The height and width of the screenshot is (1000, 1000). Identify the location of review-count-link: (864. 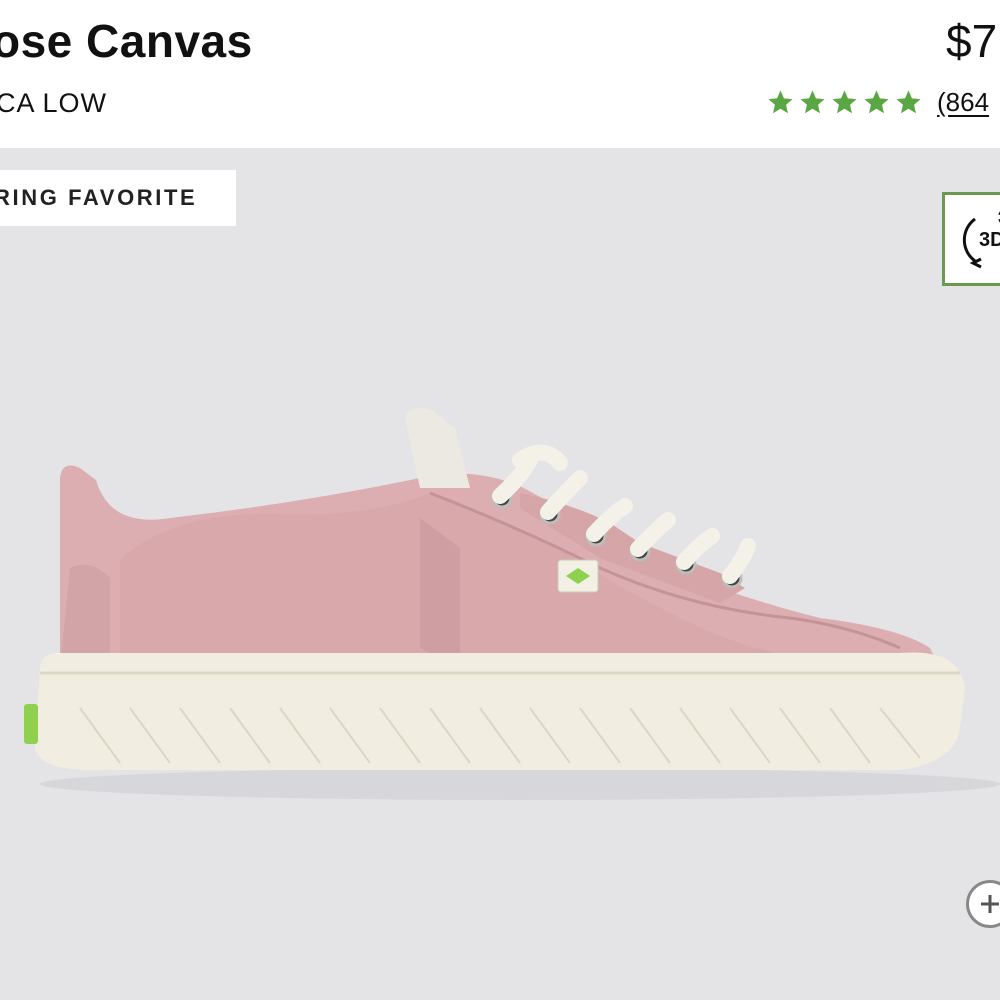
(963, 102).